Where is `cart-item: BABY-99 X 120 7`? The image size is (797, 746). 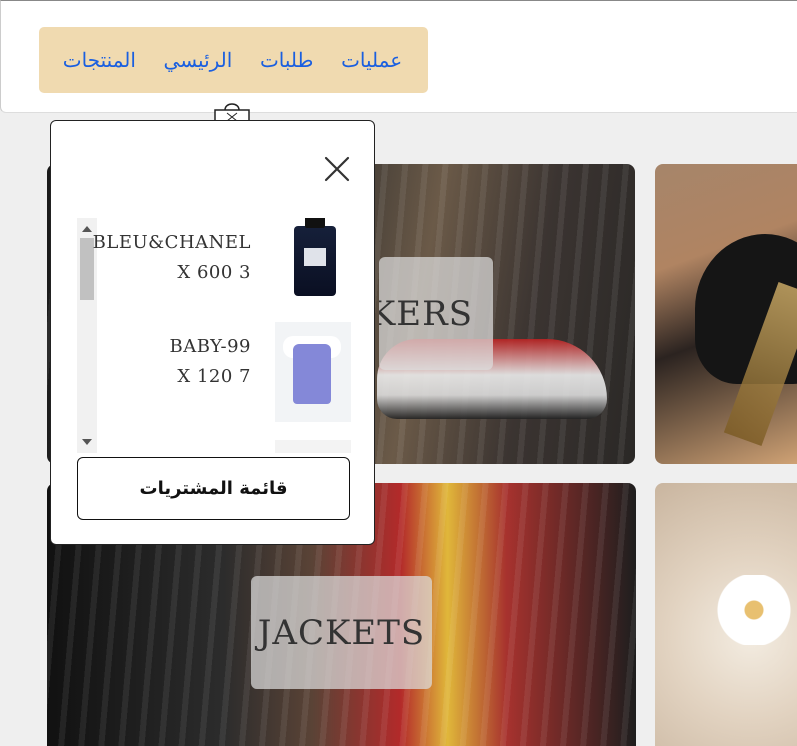
cart-item: BABY-99 X 120 7 is located at coordinates (226, 372).